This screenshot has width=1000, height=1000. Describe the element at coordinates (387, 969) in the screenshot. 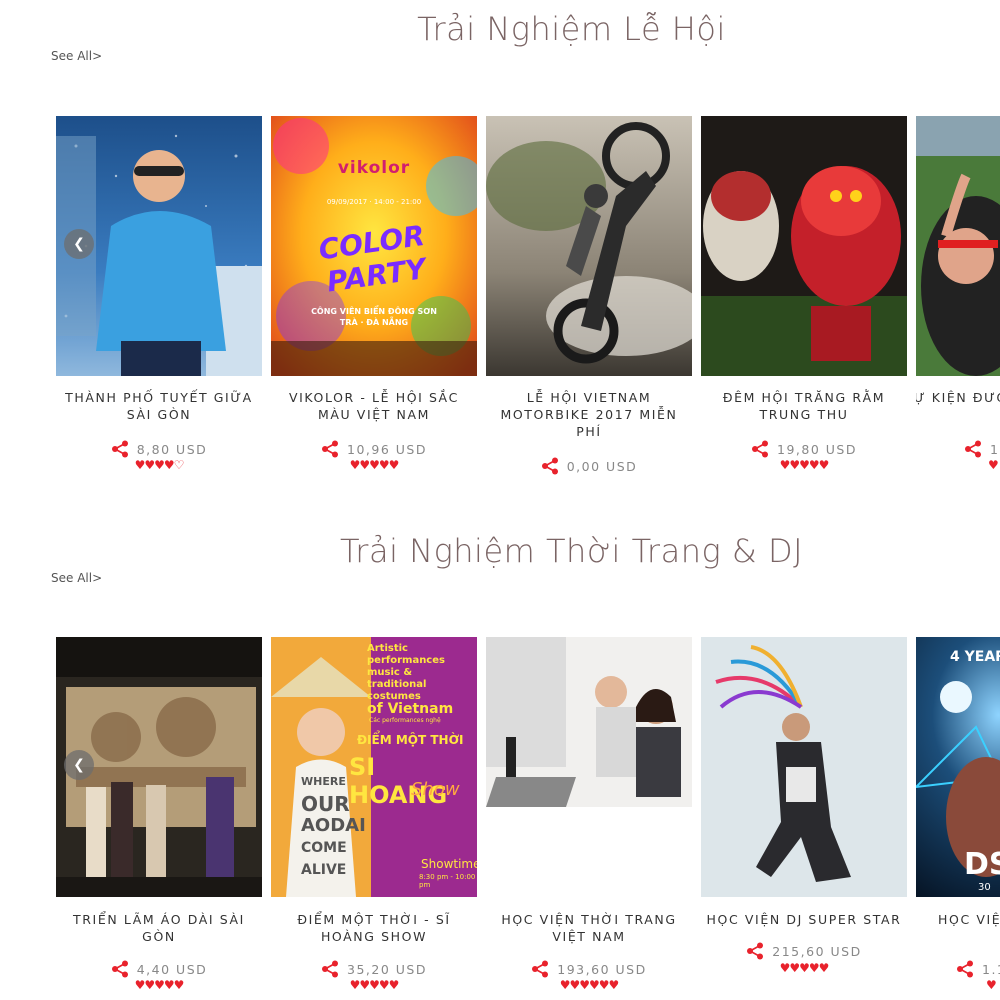

I see `card-price: 35,20 USD` at that location.